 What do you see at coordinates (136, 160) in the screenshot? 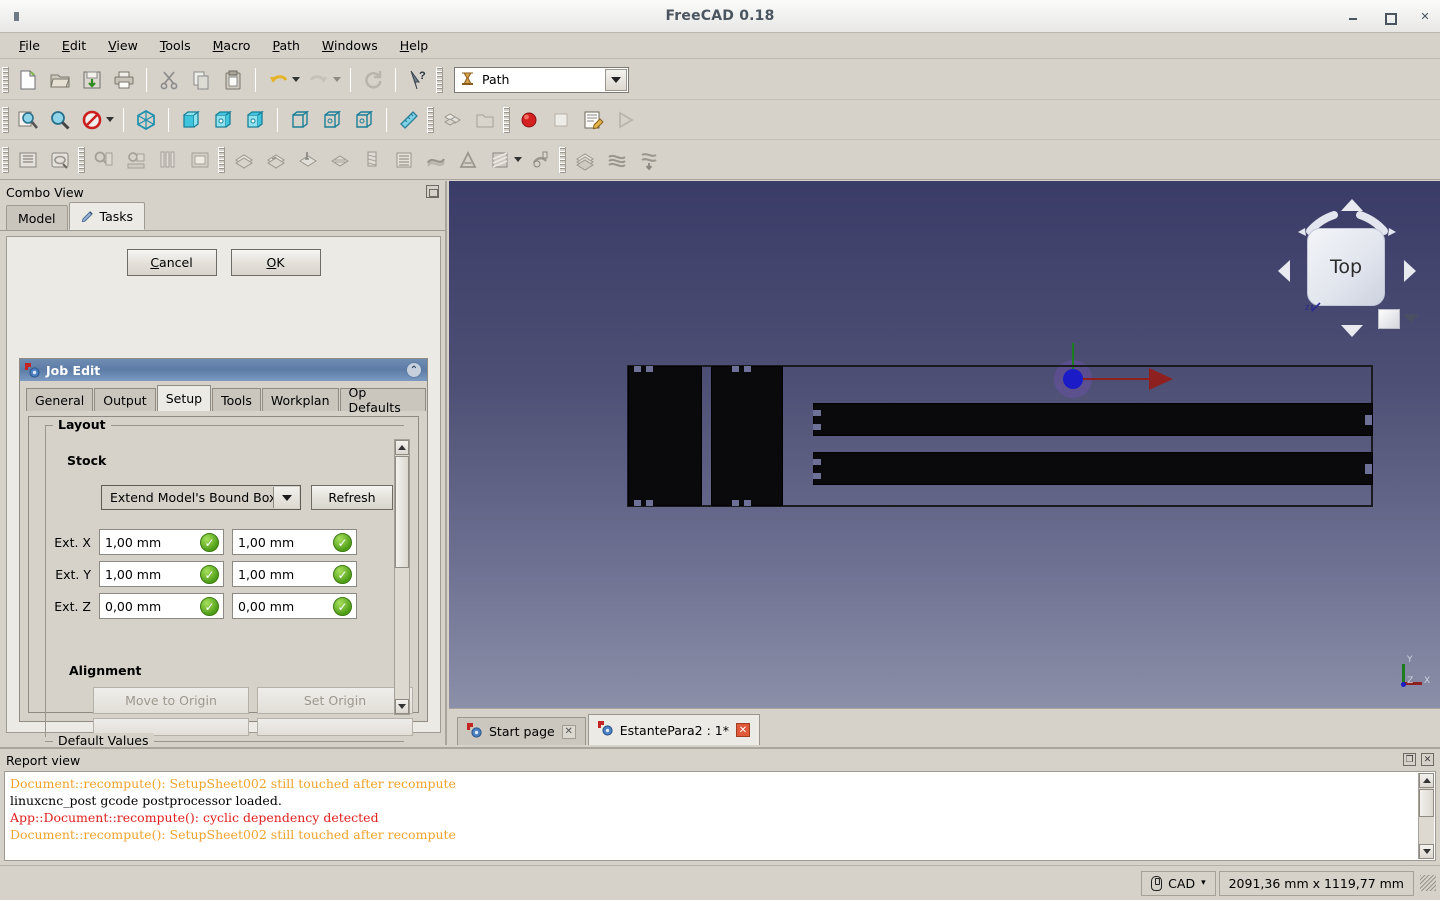
I see `simulator-icon` at bounding box center [136, 160].